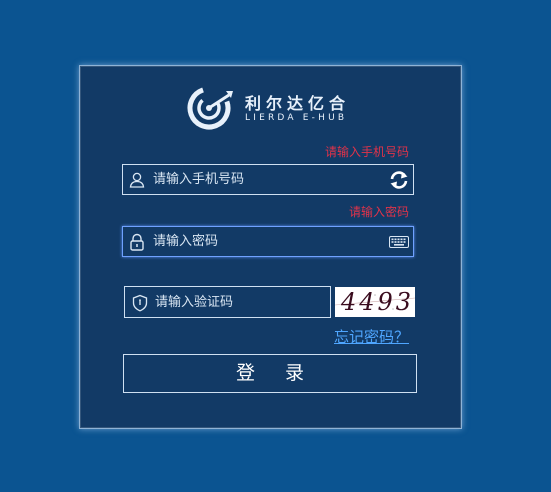 The height and width of the screenshot is (492, 551). Describe the element at coordinates (298, 103) in the screenshot. I see `brand-name-cn: 利尔达亿合` at that location.